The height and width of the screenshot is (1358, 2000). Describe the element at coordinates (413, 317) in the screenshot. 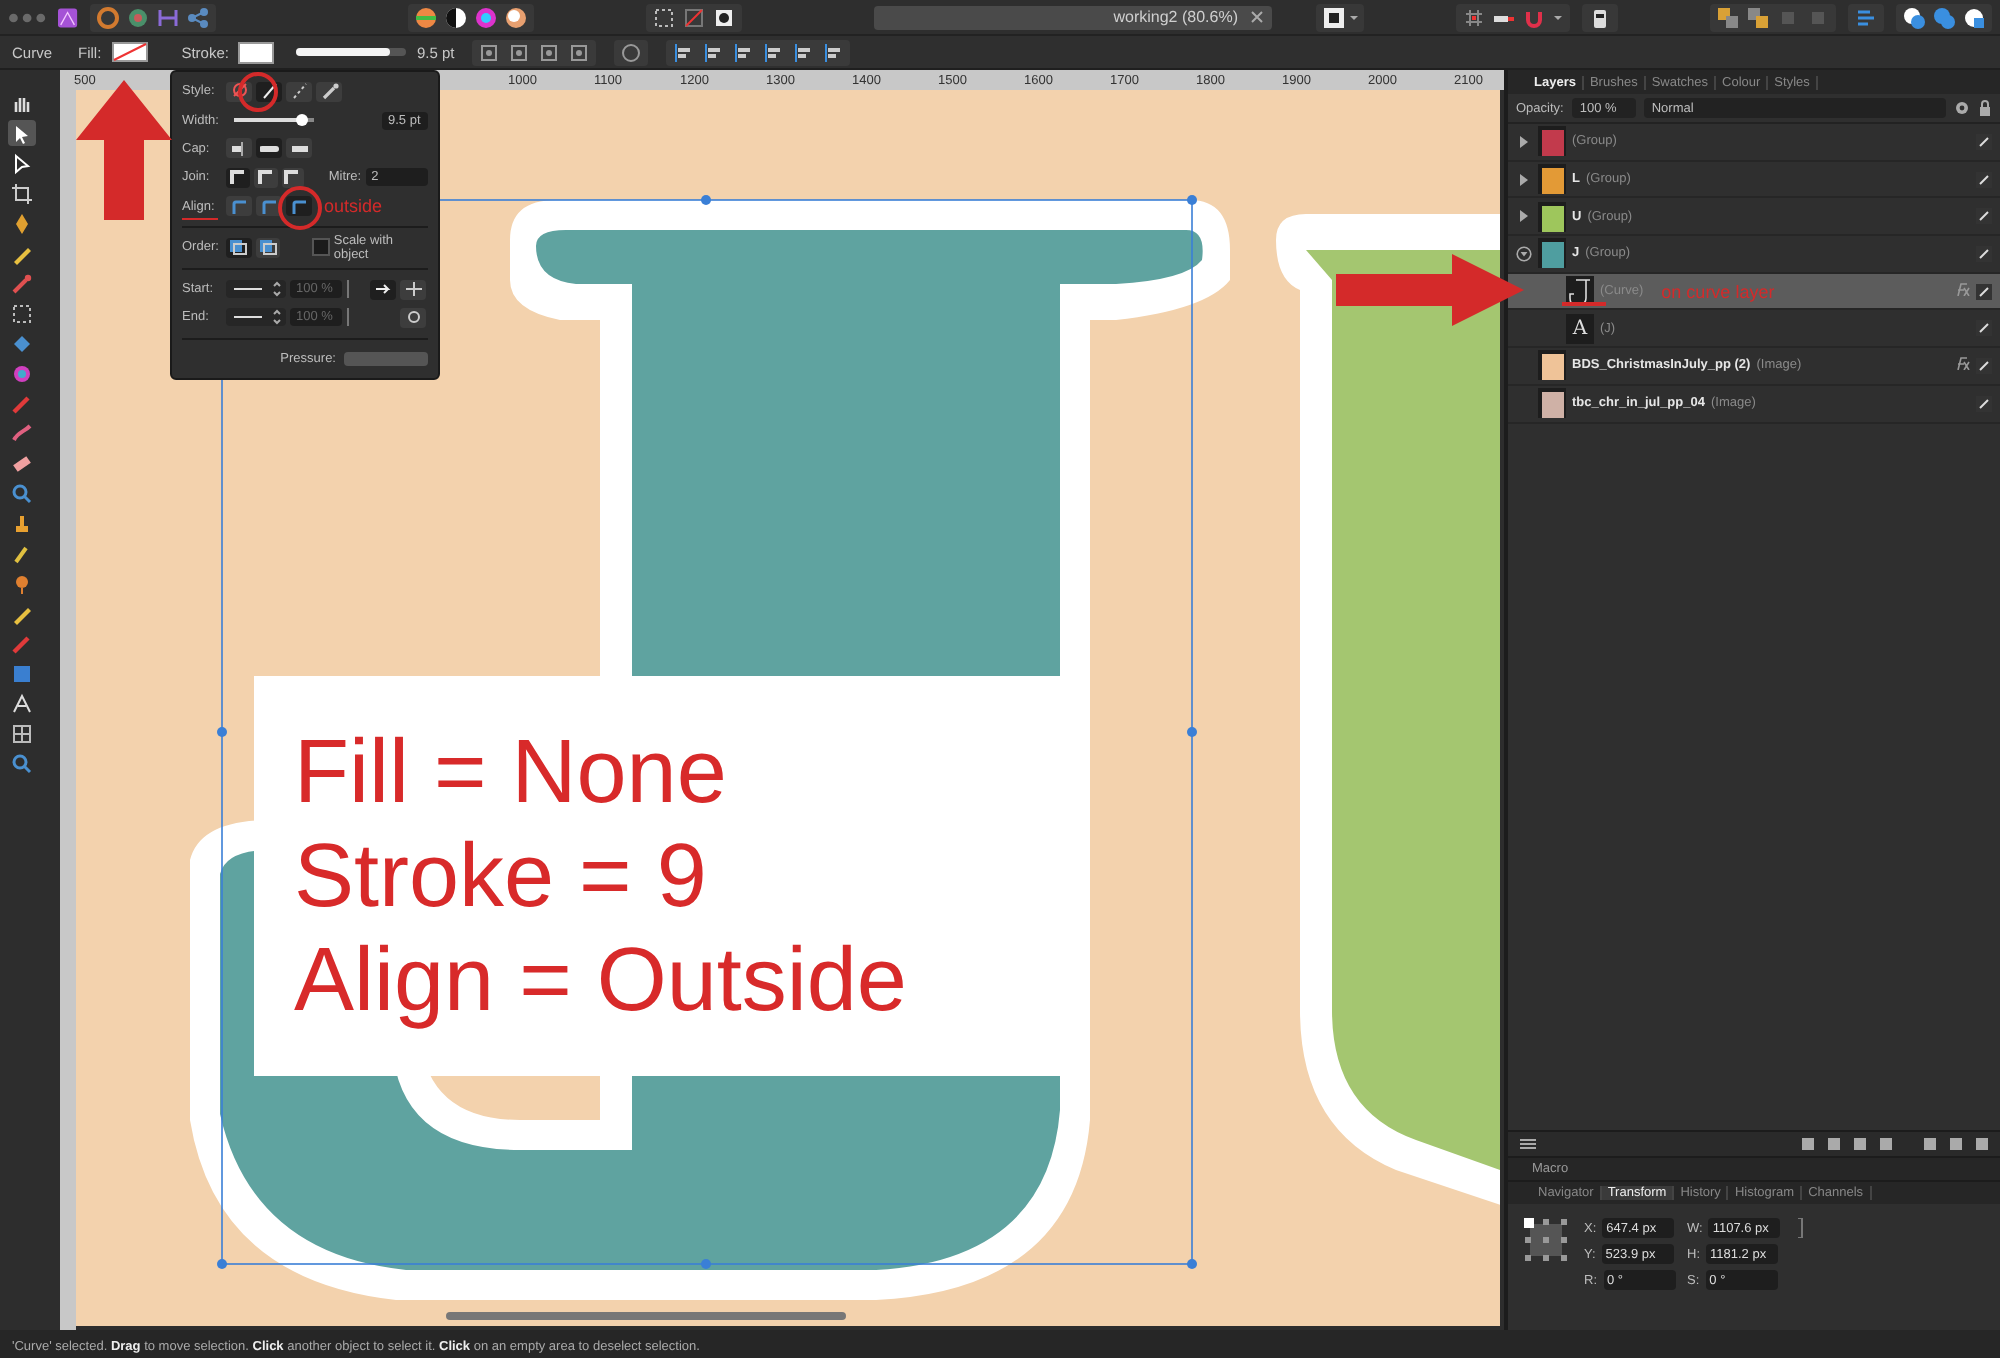

I see `swap-button` at that location.